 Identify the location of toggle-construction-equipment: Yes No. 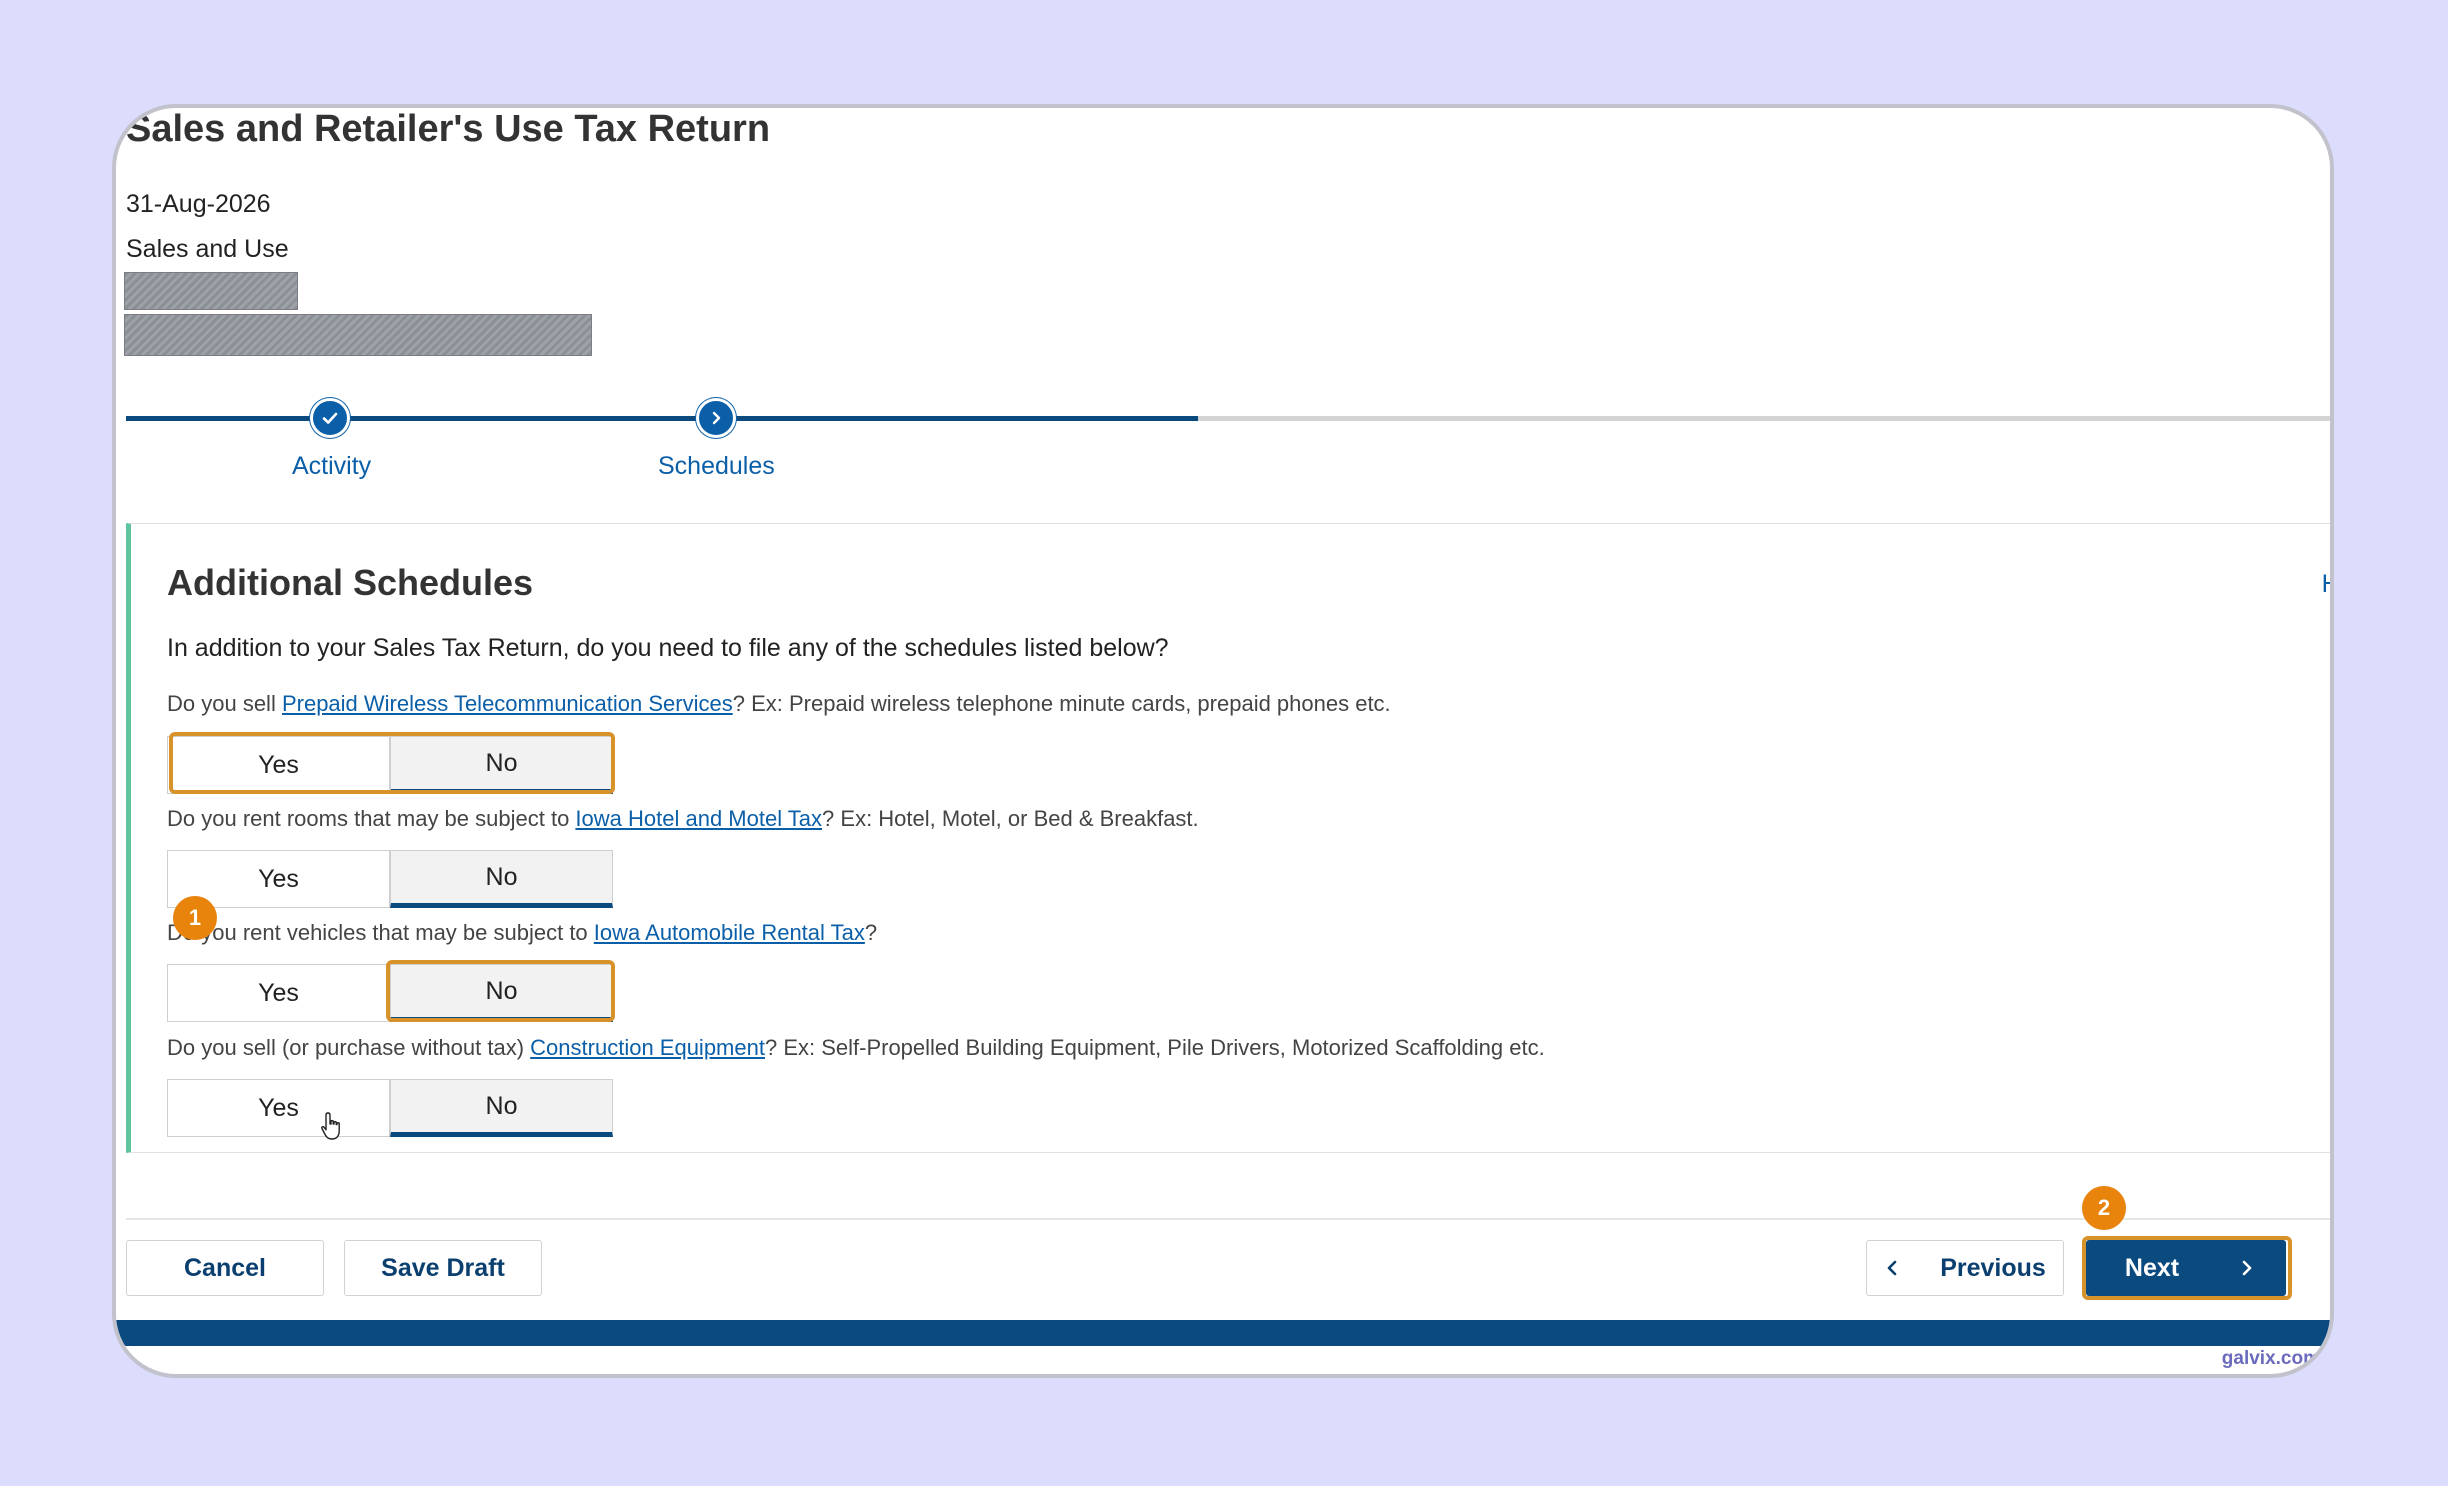
(390, 1108).